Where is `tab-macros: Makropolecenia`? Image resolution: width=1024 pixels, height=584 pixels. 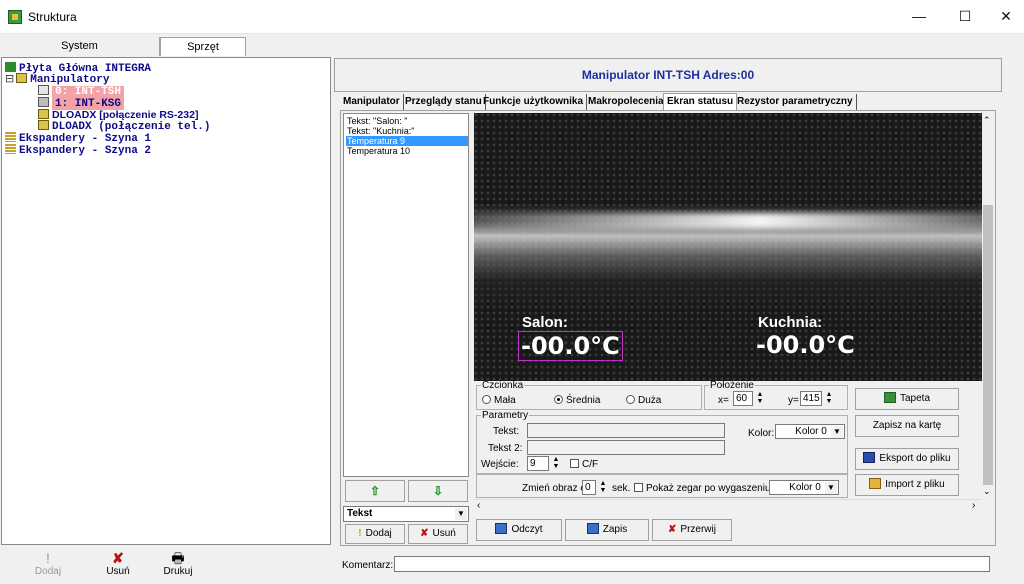 tab-macros: Makropolecenia is located at coordinates (626, 102).